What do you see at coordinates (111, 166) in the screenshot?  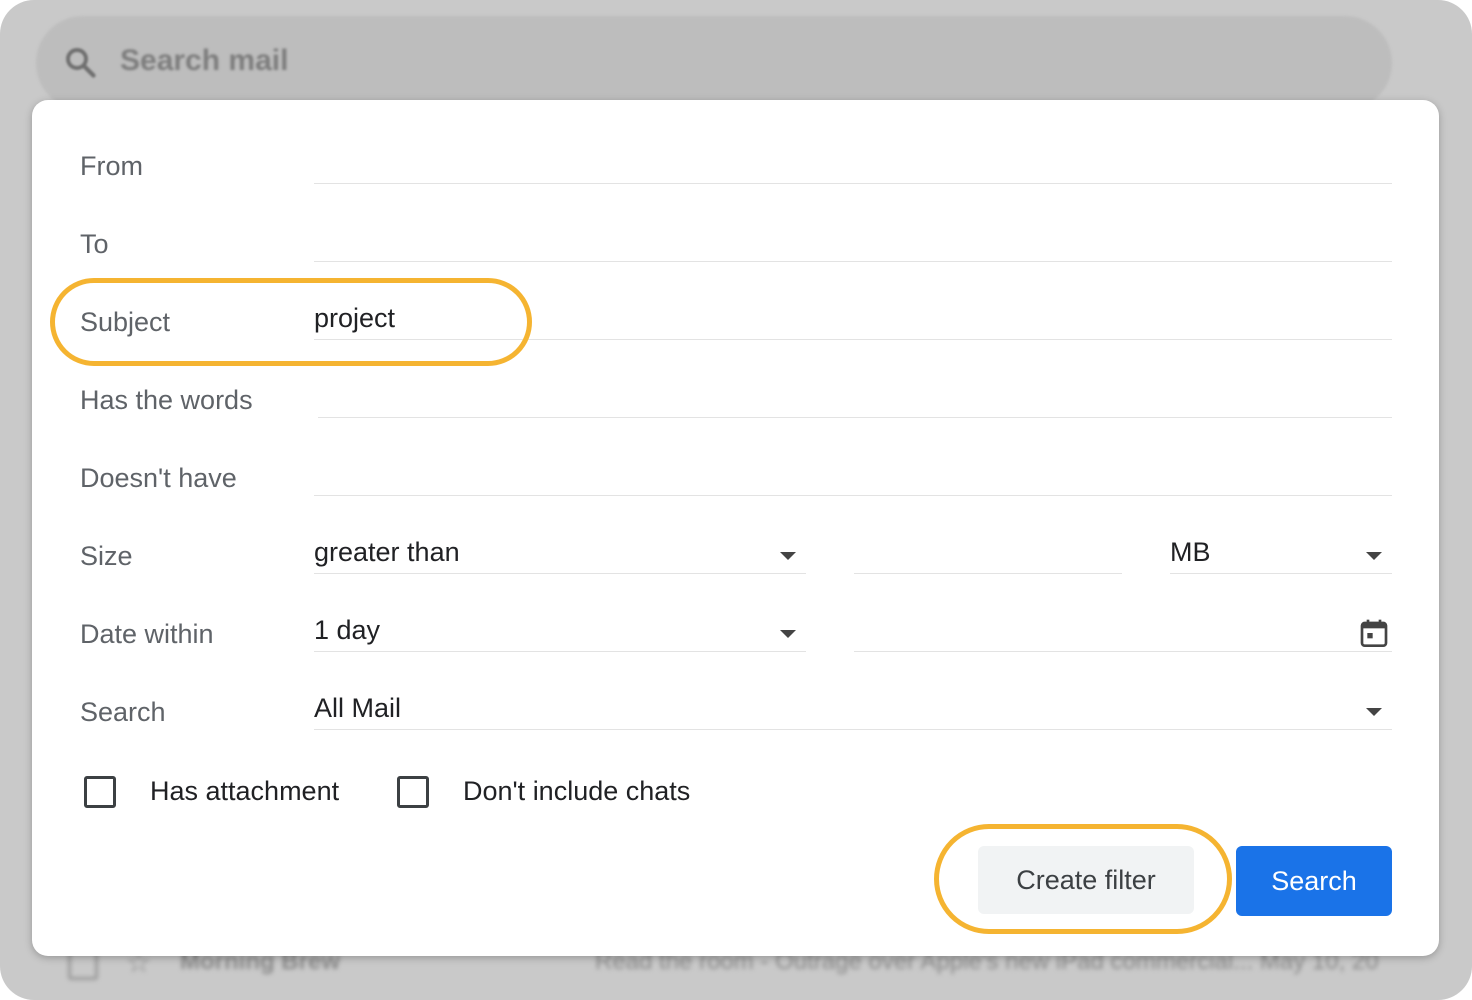 I see `from-label: From` at bounding box center [111, 166].